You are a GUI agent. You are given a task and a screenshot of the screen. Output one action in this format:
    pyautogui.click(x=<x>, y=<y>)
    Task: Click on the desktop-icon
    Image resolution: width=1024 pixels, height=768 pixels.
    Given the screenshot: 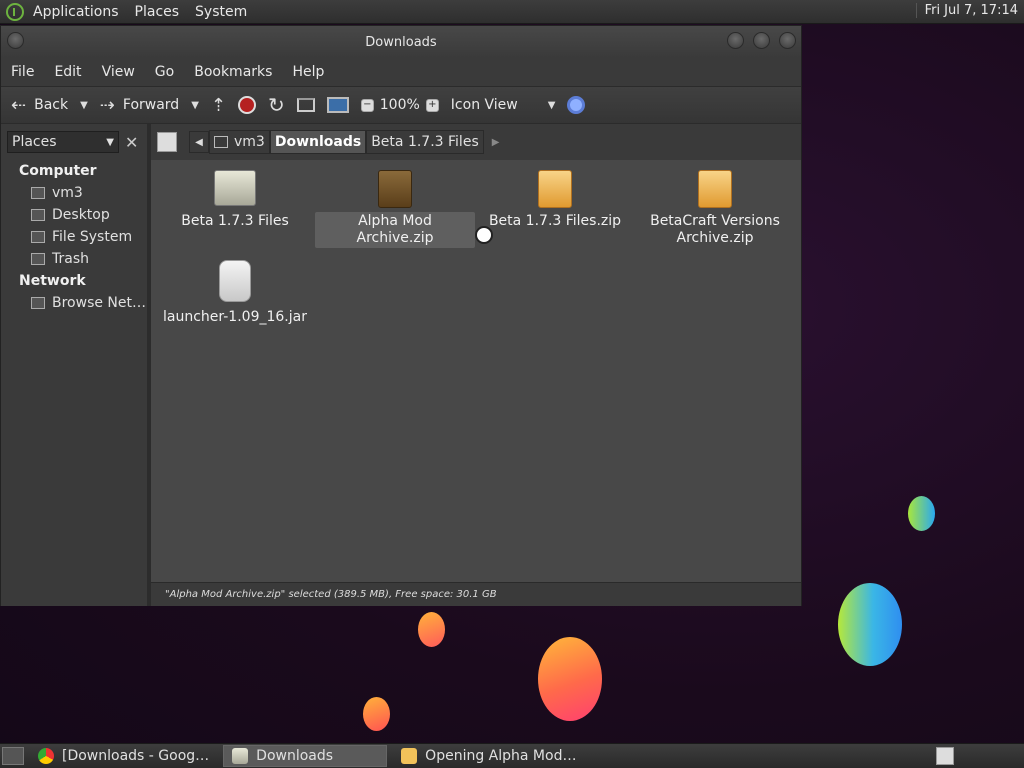 What is the action you would take?
    pyautogui.click(x=38, y=215)
    